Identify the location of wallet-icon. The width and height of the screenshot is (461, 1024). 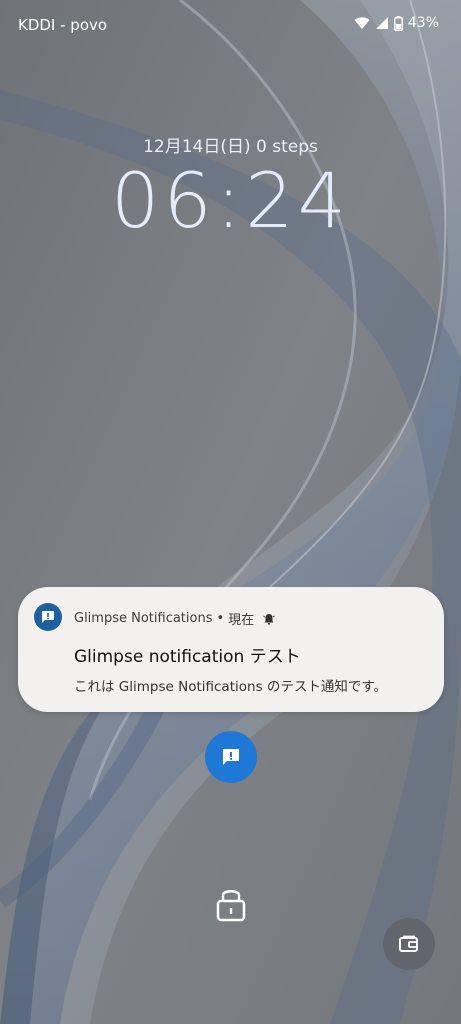
(409, 944).